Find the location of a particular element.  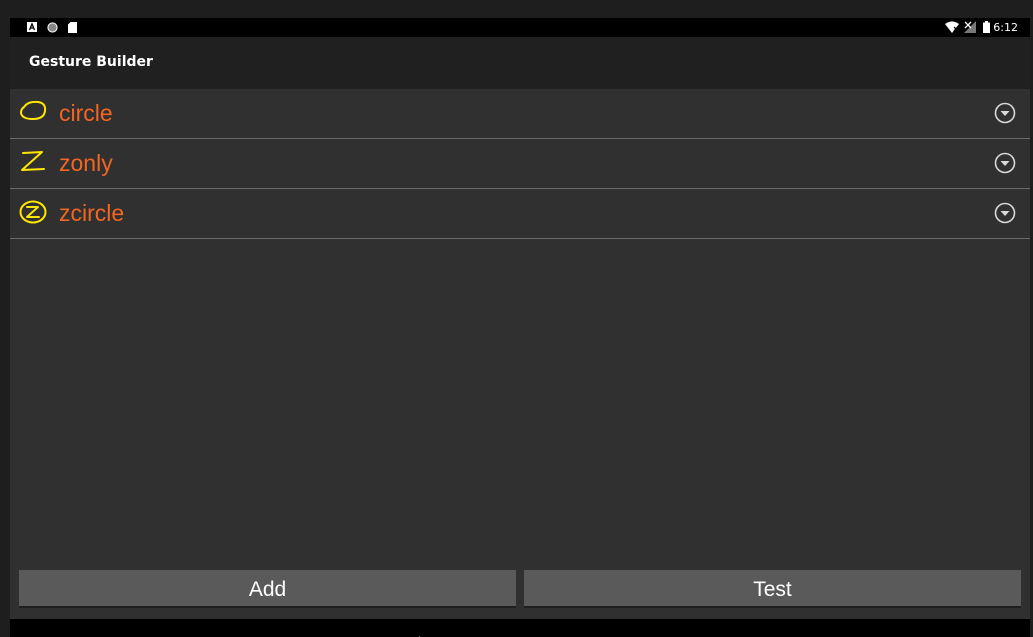

z-gesture-icon is located at coordinates (33, 162).